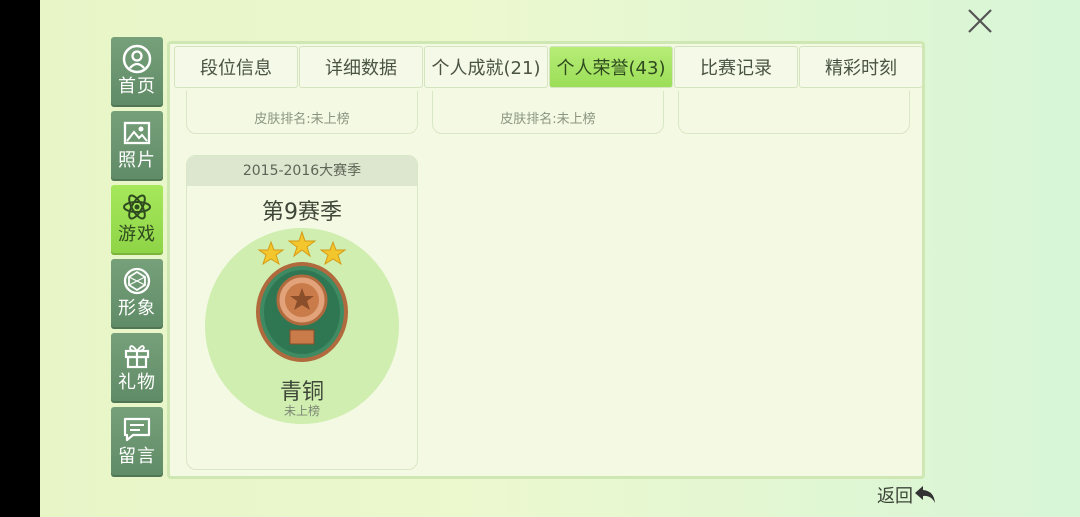 This screenshot has width=1080, height=517. I want to click on honor-card, so click(794, 112).